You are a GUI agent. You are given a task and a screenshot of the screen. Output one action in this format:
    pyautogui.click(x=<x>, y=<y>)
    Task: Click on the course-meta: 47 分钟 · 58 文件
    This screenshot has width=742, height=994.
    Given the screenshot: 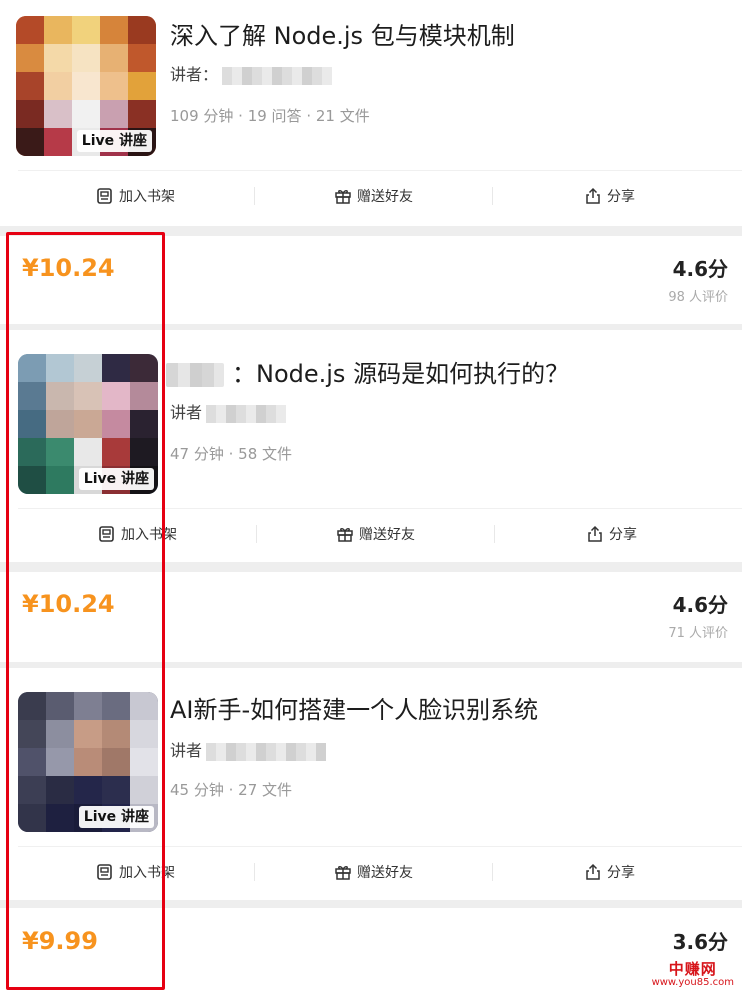 What is the action you would take?
    pyautogui.click(x=231, y=454)
    